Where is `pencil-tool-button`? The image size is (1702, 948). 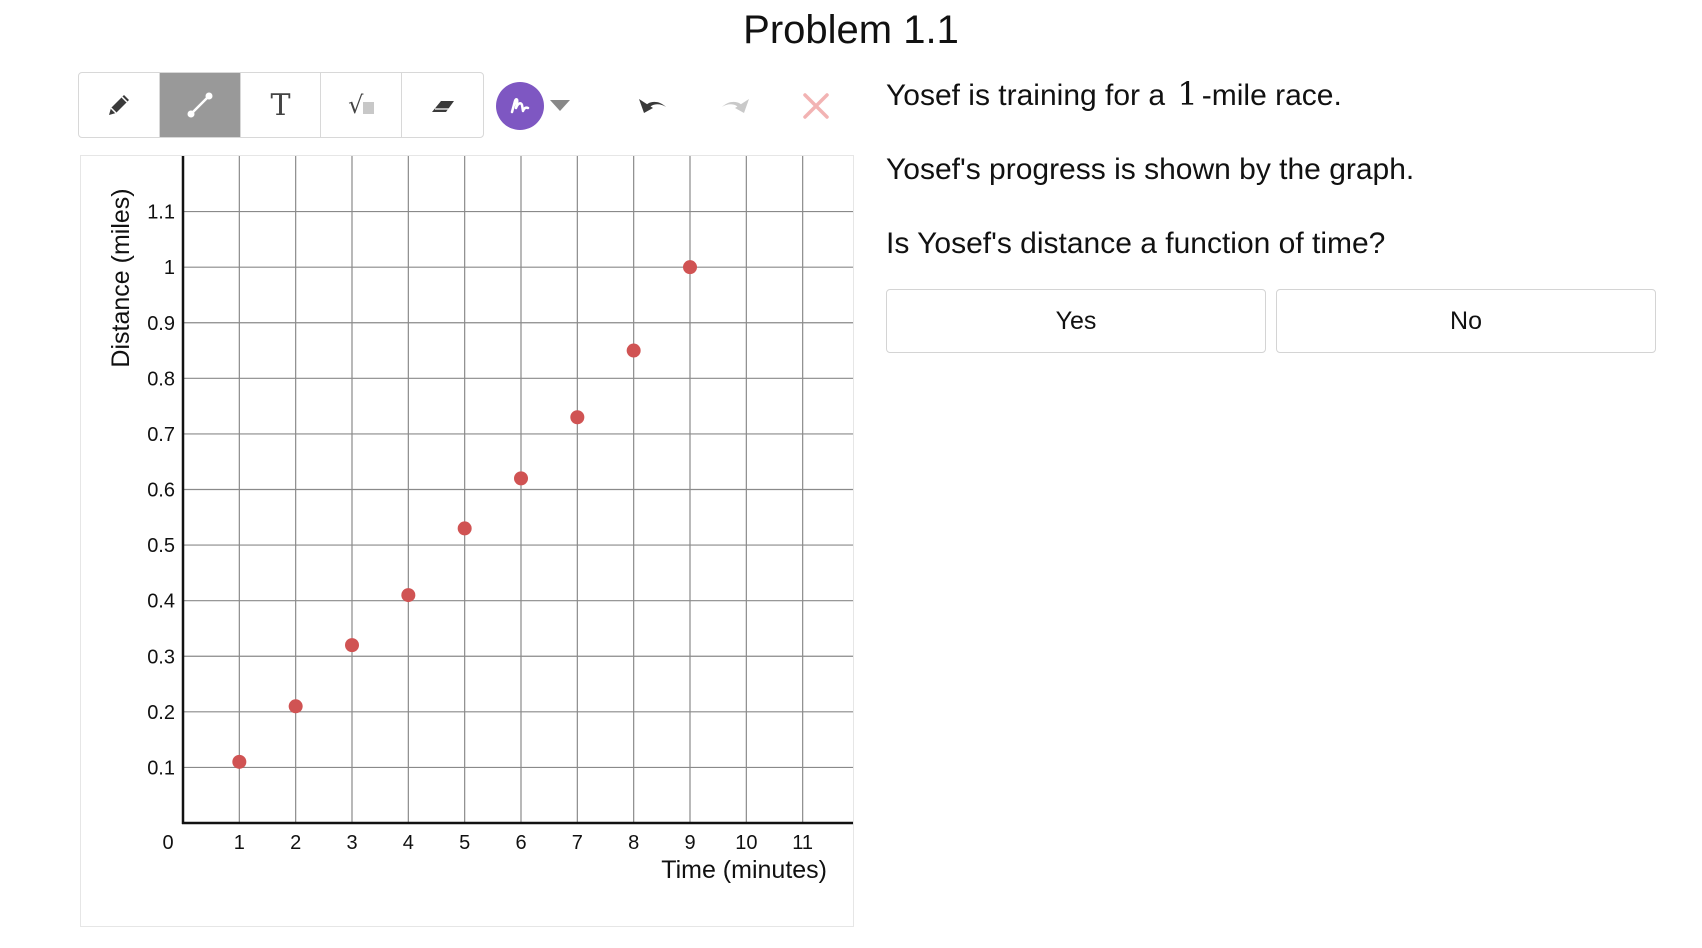 pencil-tool-button is located at coordinates (119, 105).